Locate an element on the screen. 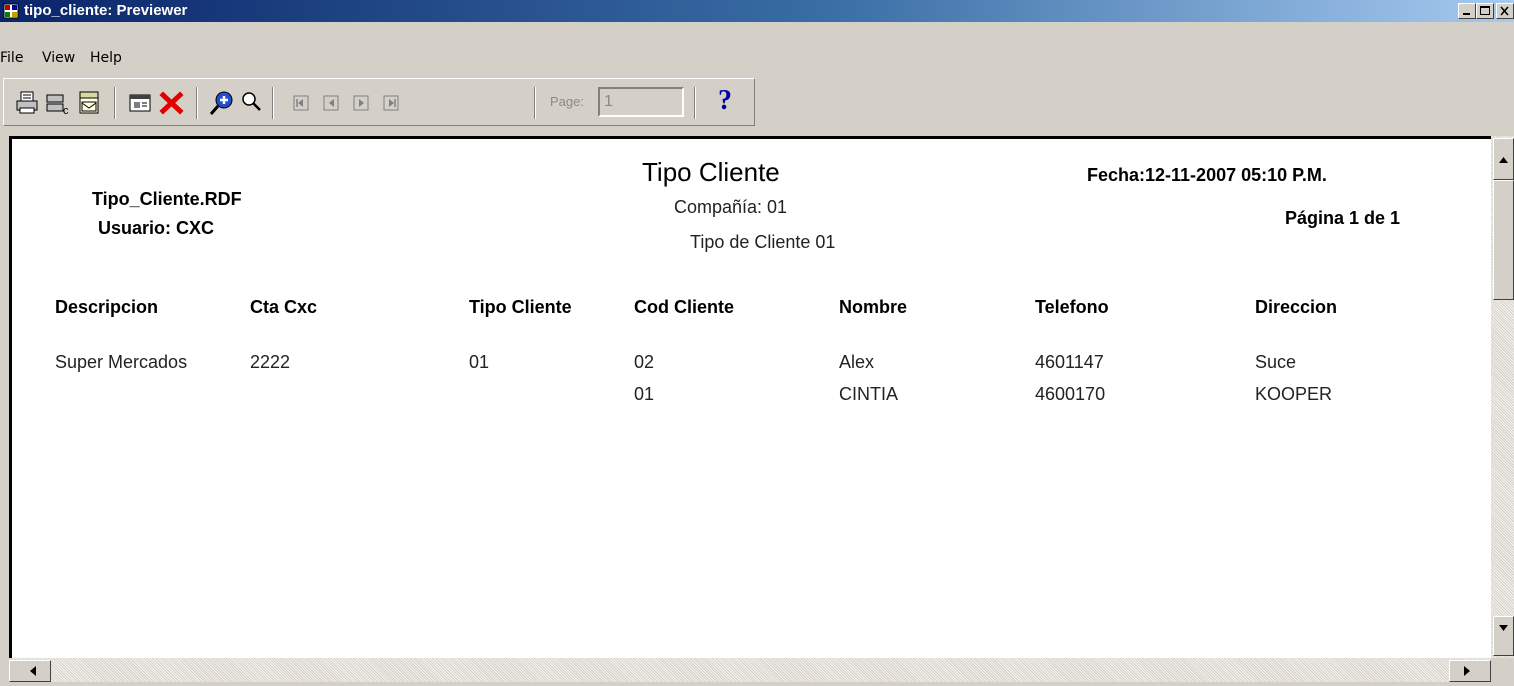  window-titlebar: tipo_cliente: Previewer is located at coordinates (757, 11).